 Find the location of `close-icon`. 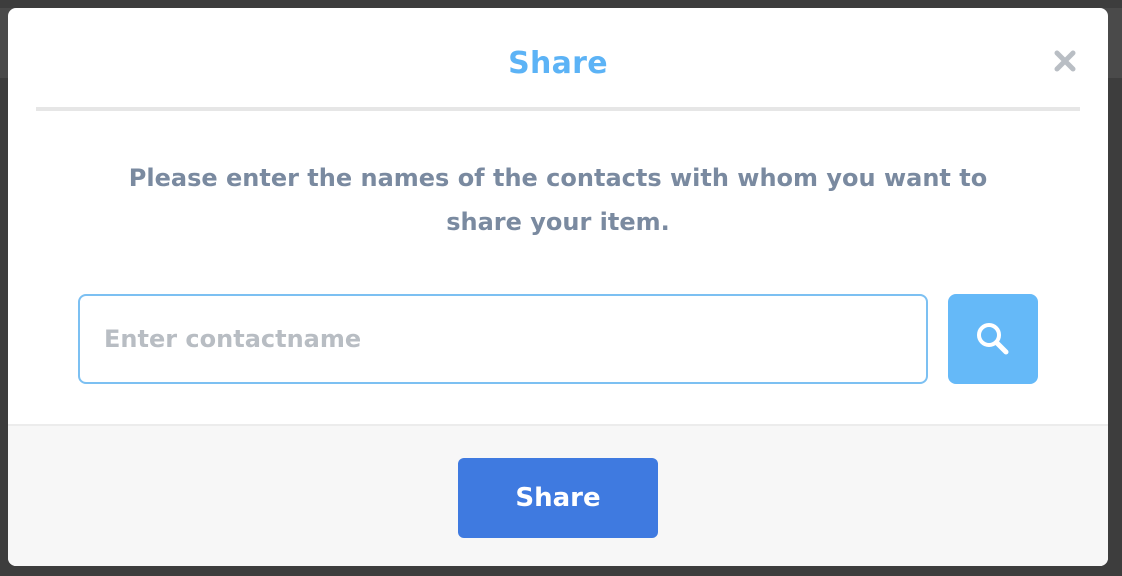

close-icon is located at coordinates (1065, 61).